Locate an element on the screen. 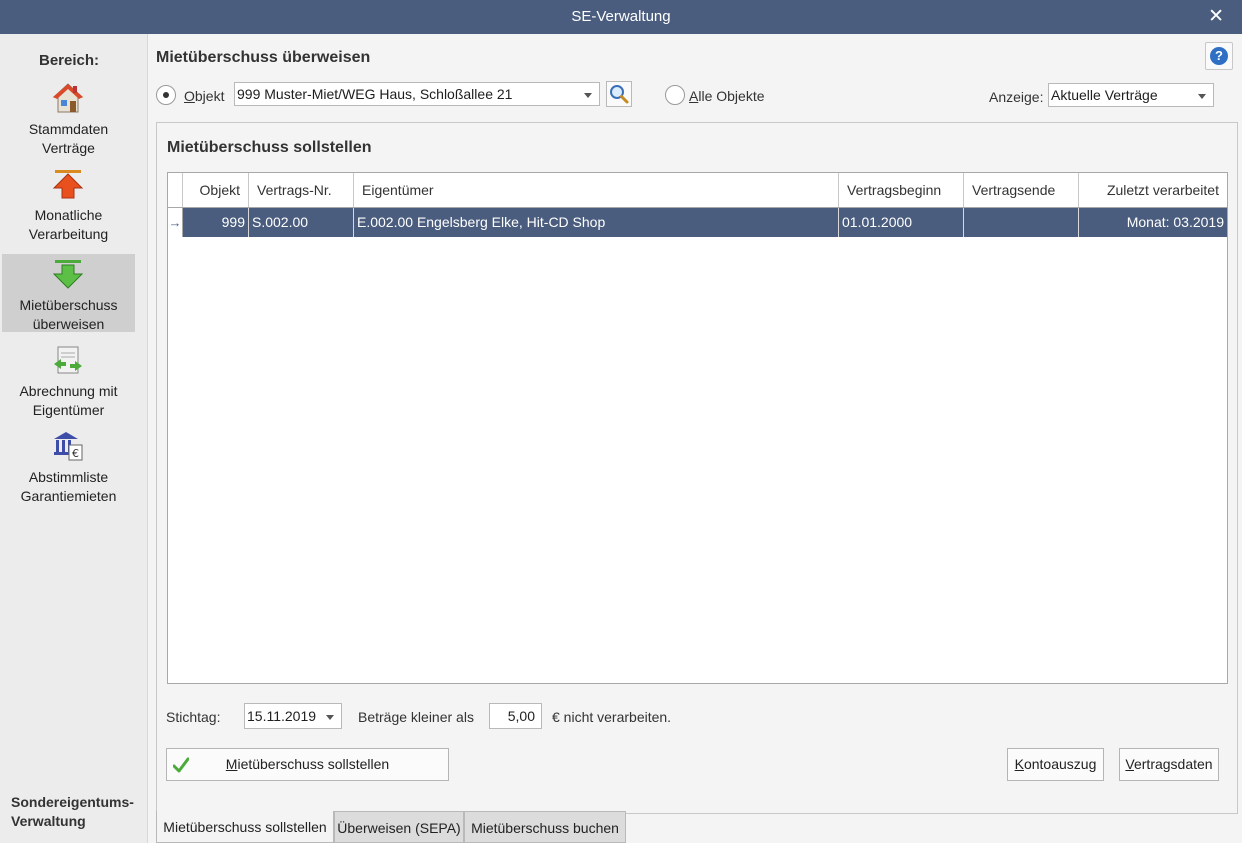 The image size is (1242, 843). objekt-select: 999 Muster-Miet/WEG Haus, Schloßallee 21 is located at coordinates (417, 94).